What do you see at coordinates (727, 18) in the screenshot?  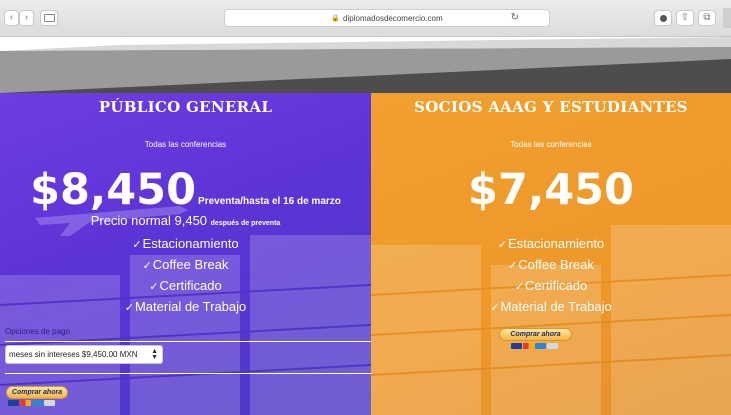 I see `window-edge` at bounding box center [727, 18].